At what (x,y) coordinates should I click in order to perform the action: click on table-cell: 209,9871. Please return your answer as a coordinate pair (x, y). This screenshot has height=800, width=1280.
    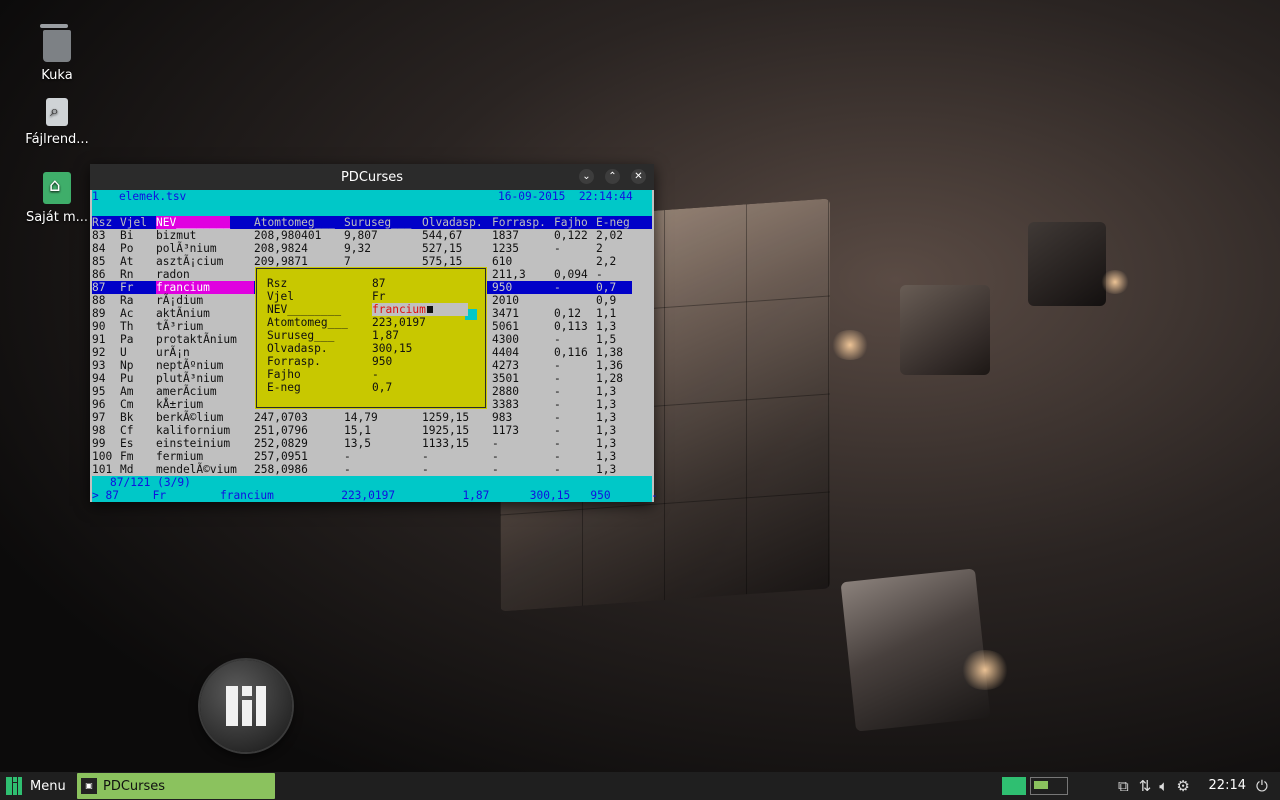
    Looking at the image, I should click on (281, 261).